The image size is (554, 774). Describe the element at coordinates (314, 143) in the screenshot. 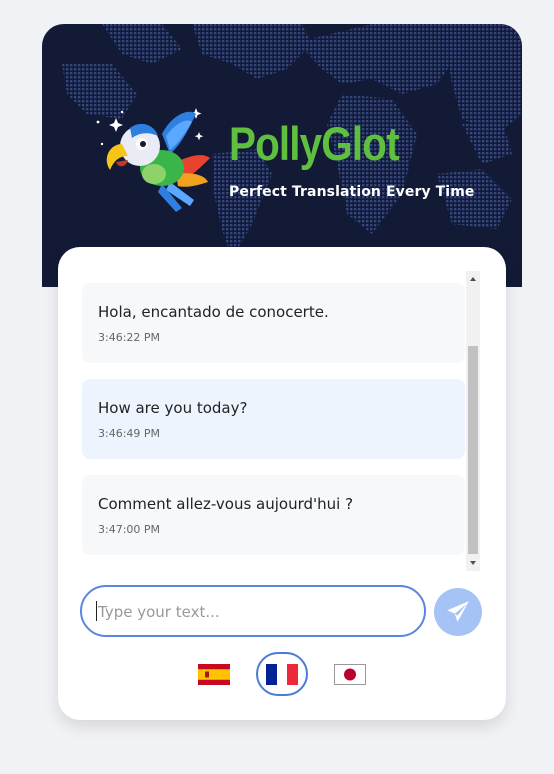

I see `brand-title: PollyGlot` at that location.